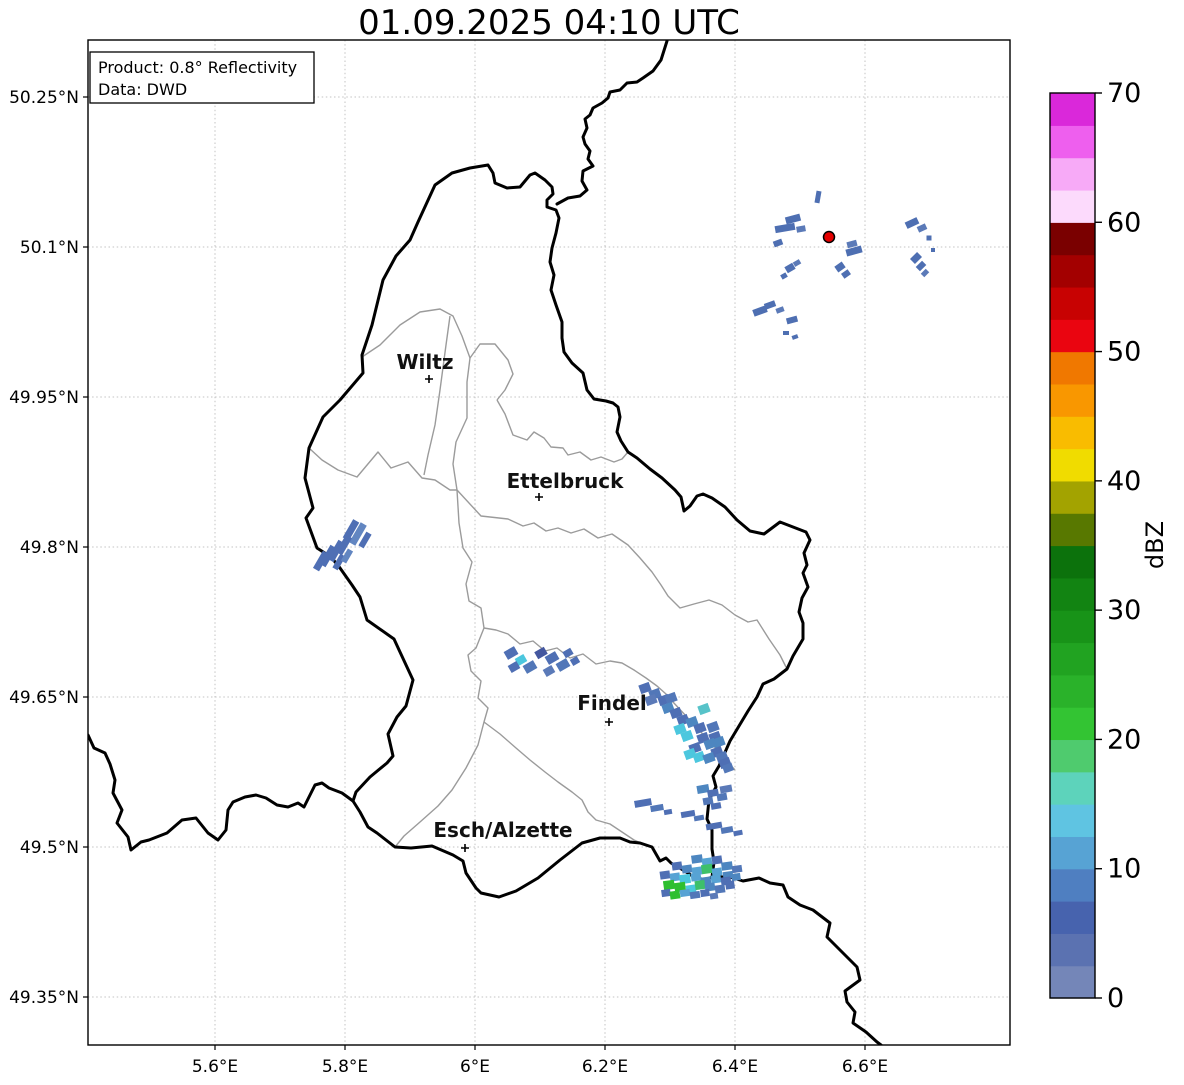 Image resolution: width=1184 pixels, height=1085 pixels. Describe the element at coordinates (1155, 545) in the screenshot. I see `colorbar-unit-label: dBZ` at that location.